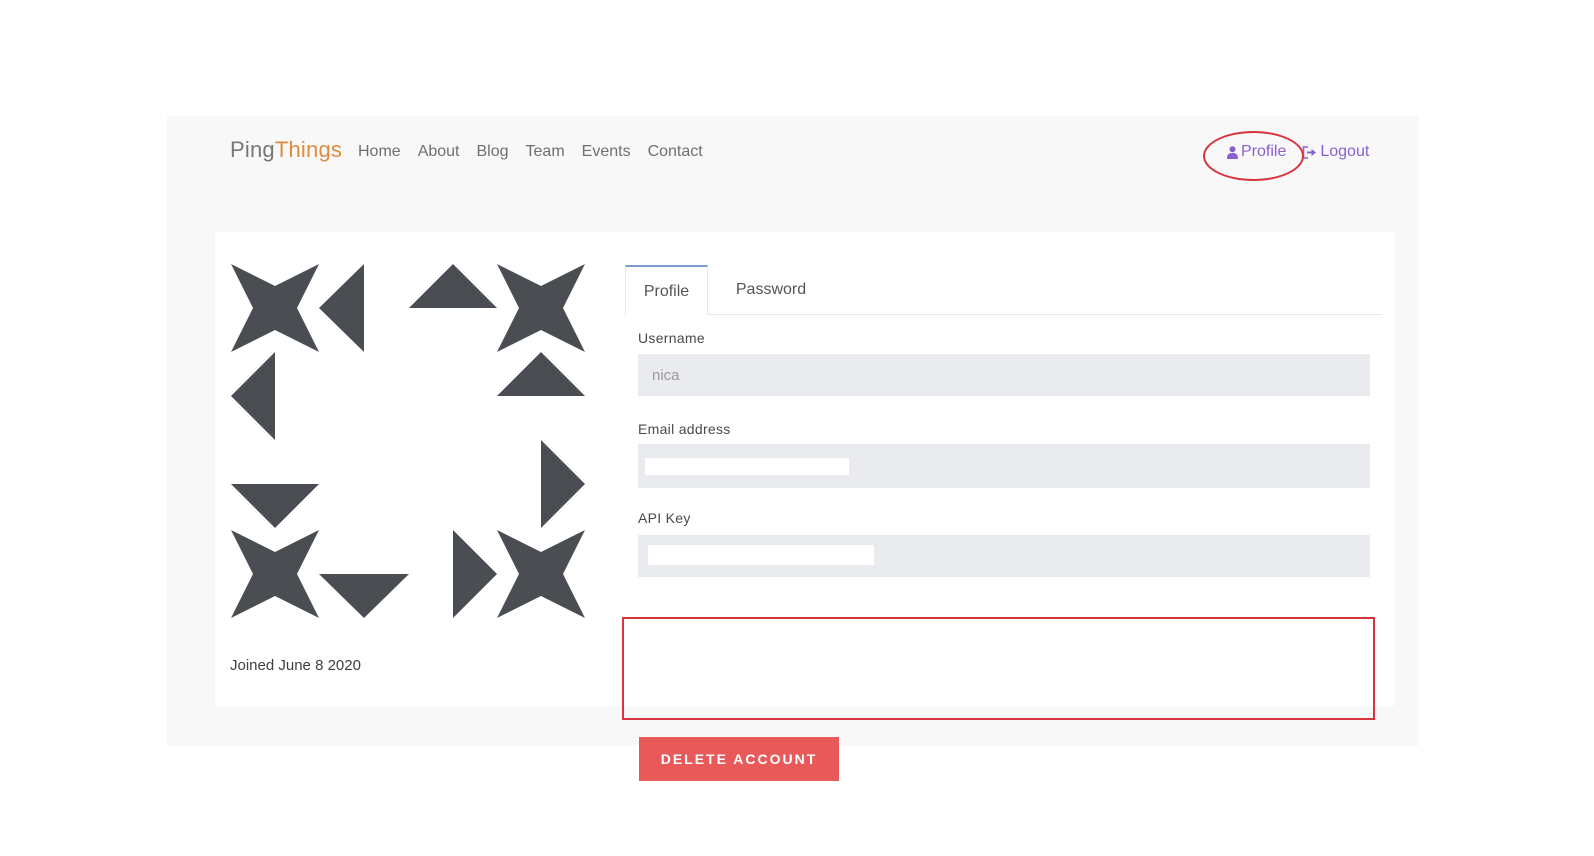  I want to click on api-key-highlight, so click(998, 668).